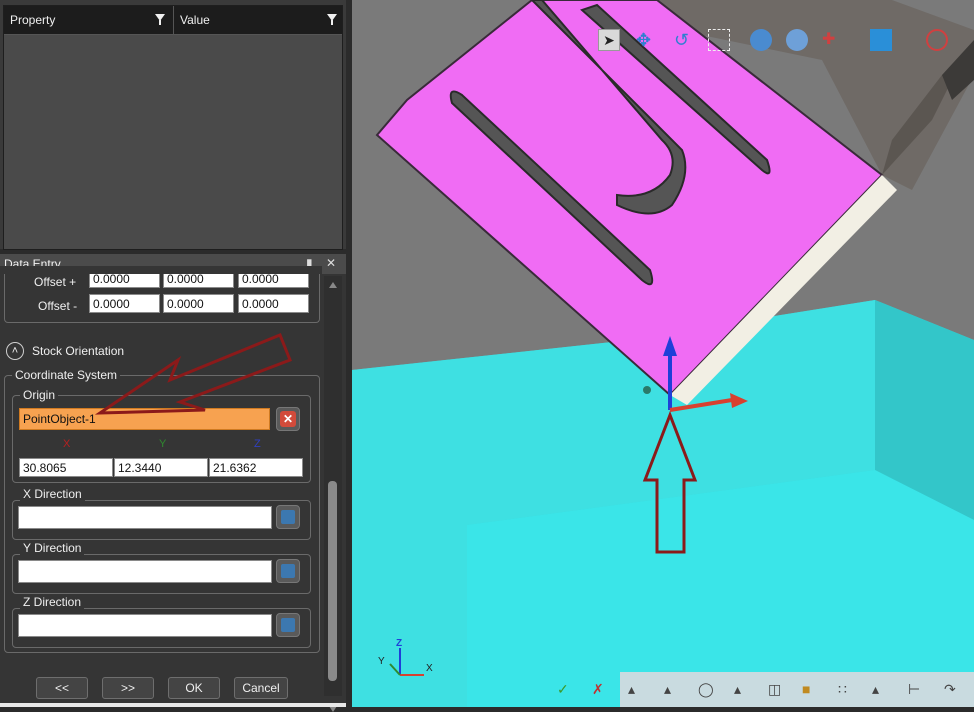 Image resolution: width=974 pixels, height=712 pixels. Describe the element at coordinates (797, 40) in the screenshot. I see `zoom-fit-icon` at that location.